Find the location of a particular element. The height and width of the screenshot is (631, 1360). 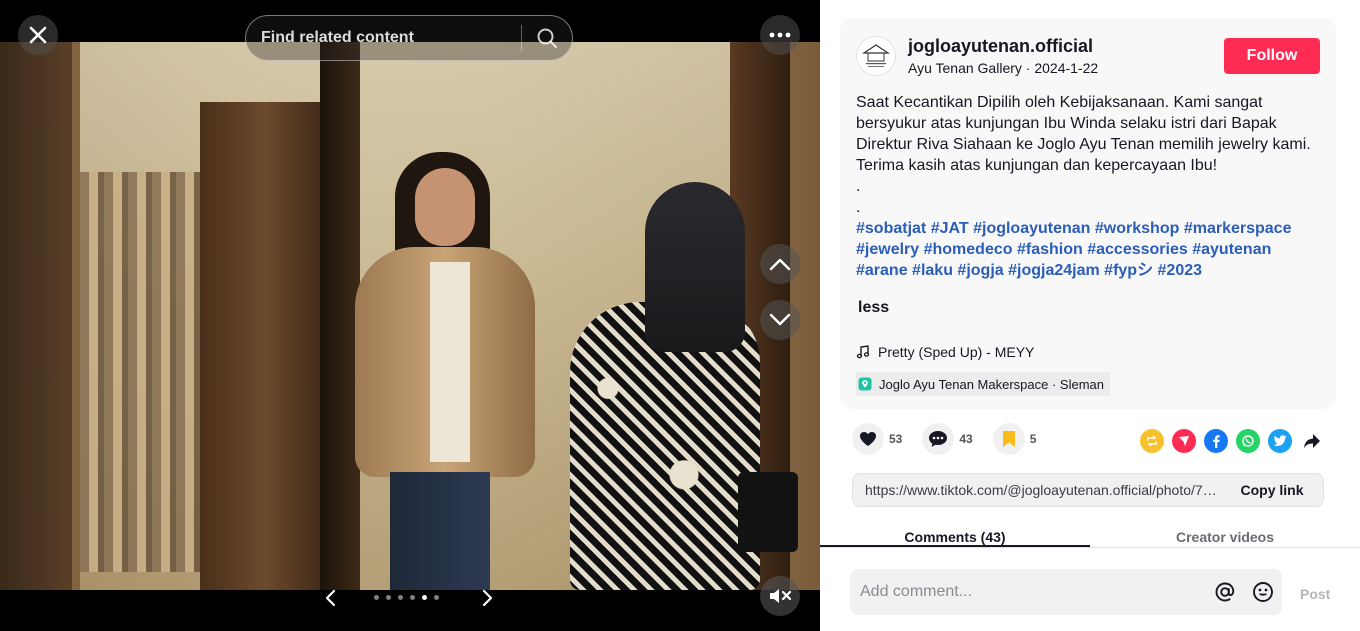

brand-logo-icon is located at coordinates (876, 55).